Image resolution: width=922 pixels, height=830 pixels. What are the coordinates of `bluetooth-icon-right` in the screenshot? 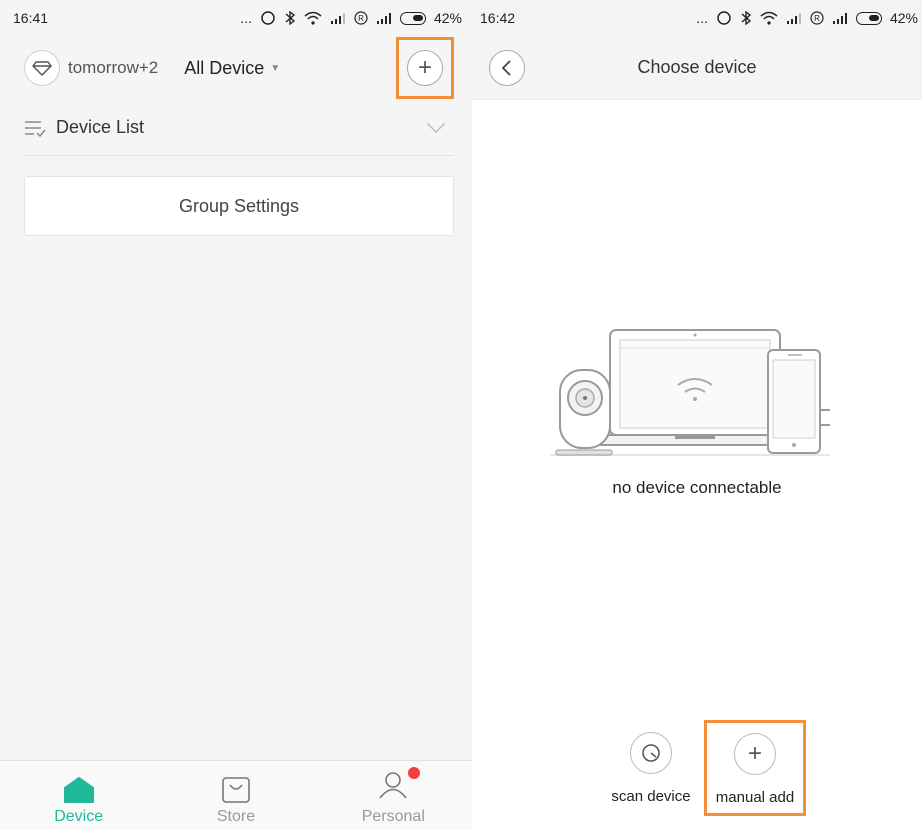 It's located at (746, 18).